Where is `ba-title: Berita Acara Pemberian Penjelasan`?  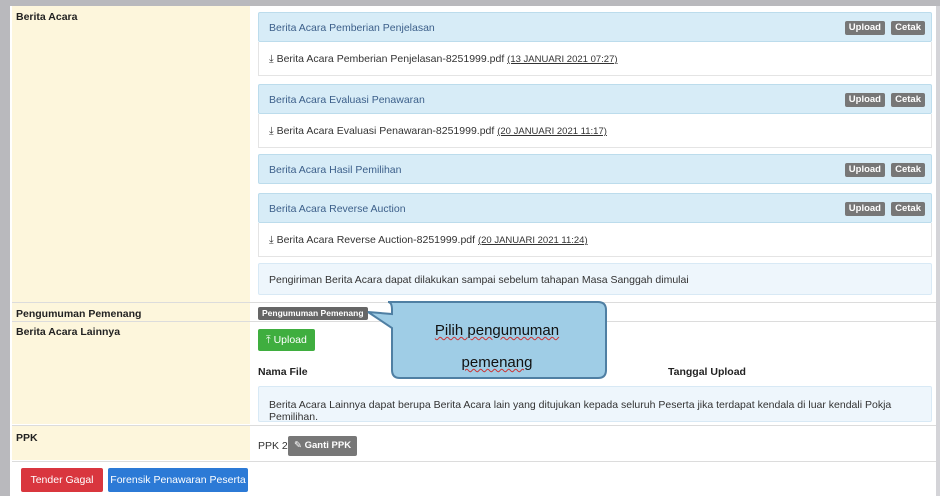 ba-title: Berita Acara Pemberian Penjelasan is located at coordinates (352, 28).